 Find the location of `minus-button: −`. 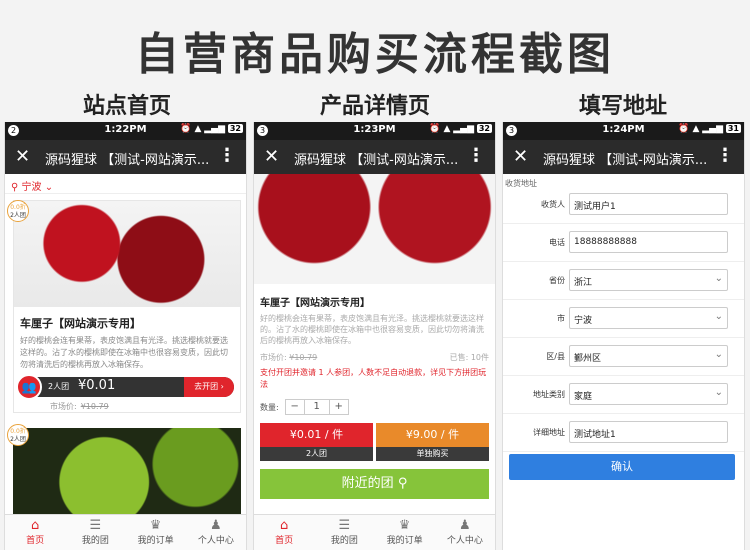

minus-button: − is located at coordinates (295, 407).